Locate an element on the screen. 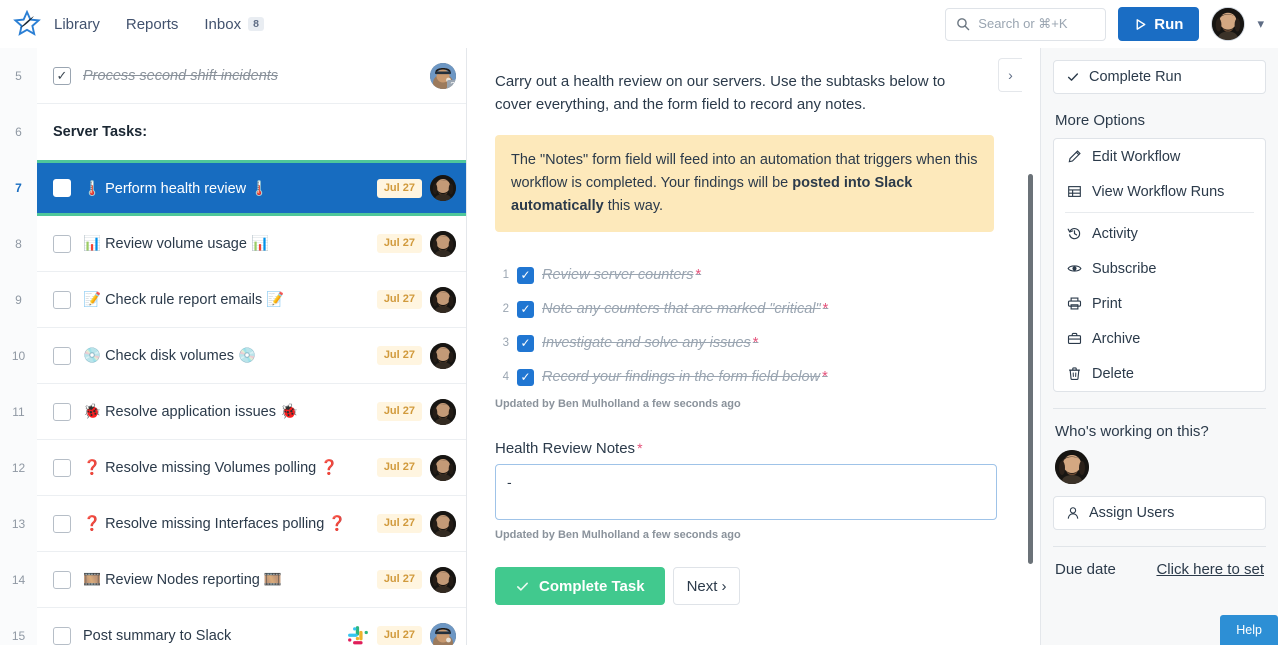 This screenshot has width=1278, height=645. search-input: Search or ⌘+K is located at coordinates (1026, 24).